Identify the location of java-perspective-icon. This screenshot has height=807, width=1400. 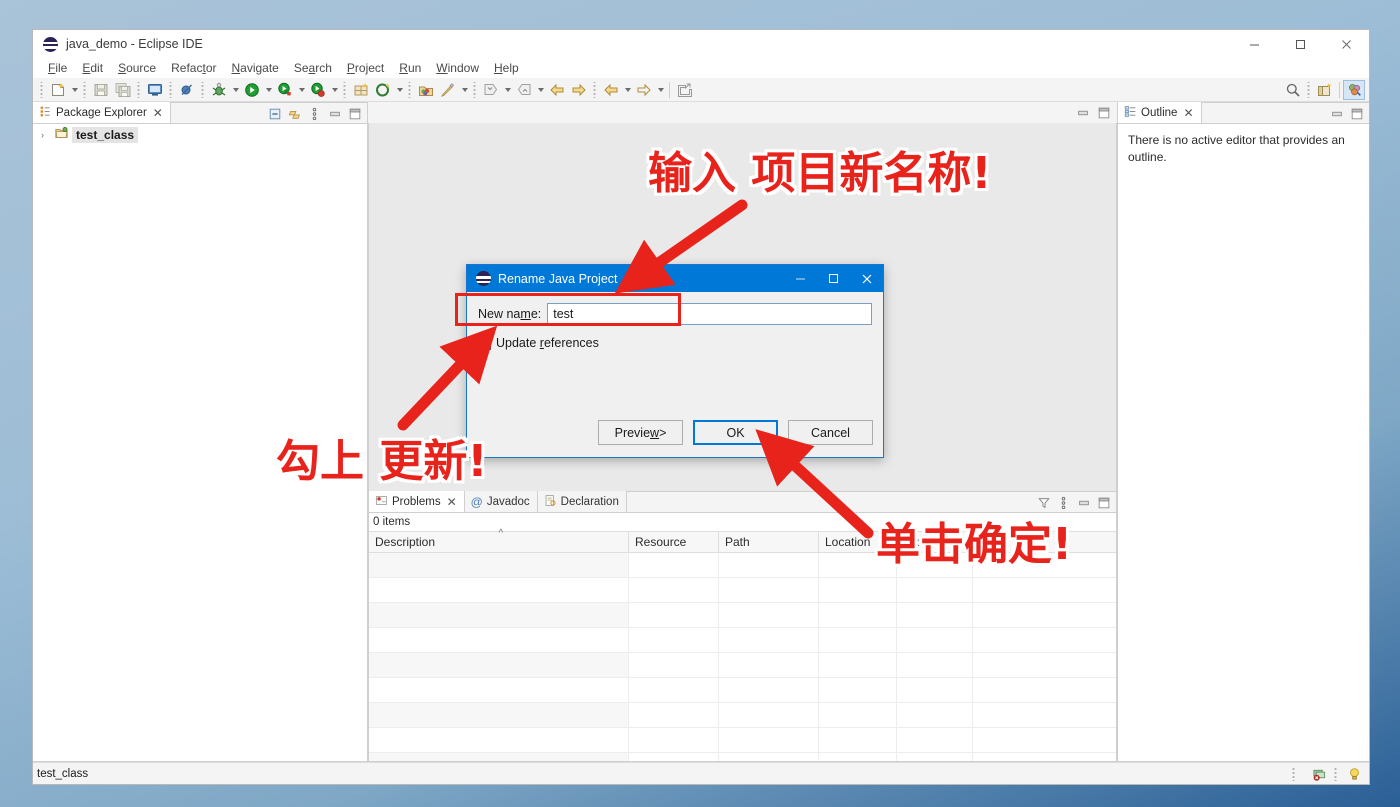
(1354, 89).